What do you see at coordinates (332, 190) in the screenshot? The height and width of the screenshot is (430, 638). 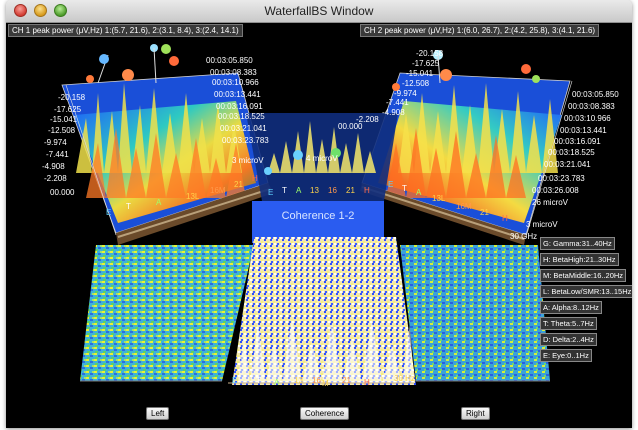 I see `center-band-label: 16` at bounding box center [332, 190].